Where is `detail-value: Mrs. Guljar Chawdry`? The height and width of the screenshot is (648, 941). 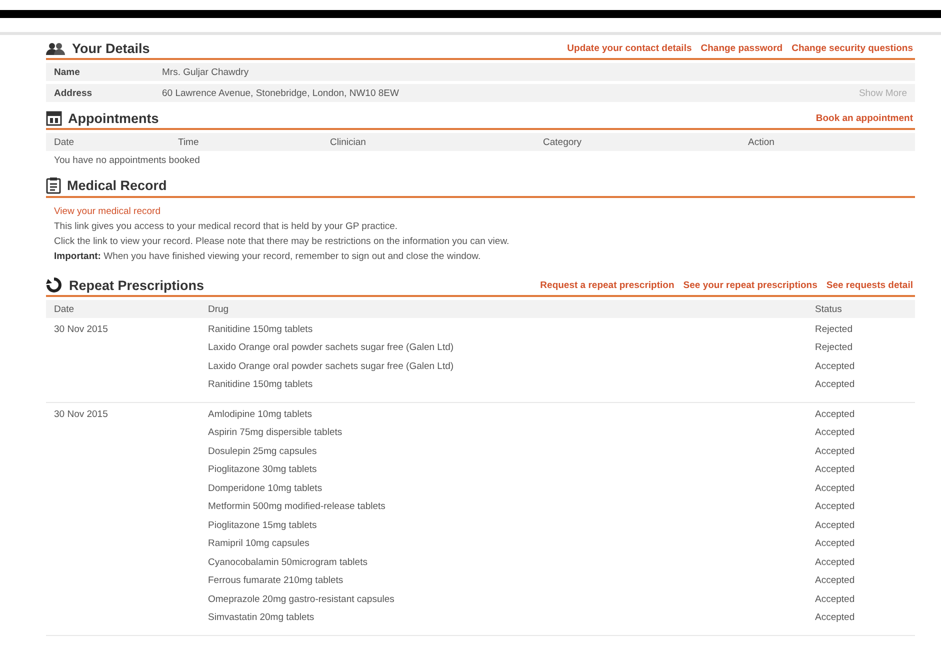
detail-value: Mrs. Guljar Chawdry is located at coordinates (206, 72).